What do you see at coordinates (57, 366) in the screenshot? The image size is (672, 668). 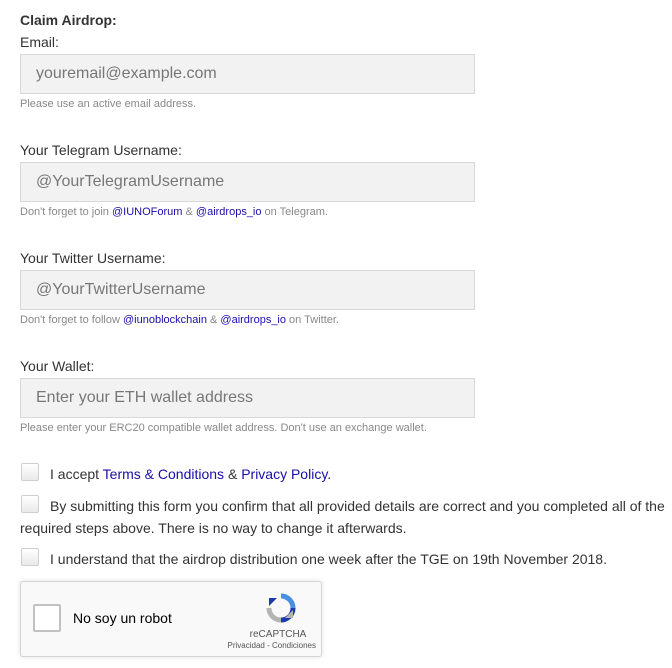 I see `wallet-label: Your Wallet:` at bounding box center [57, 366].